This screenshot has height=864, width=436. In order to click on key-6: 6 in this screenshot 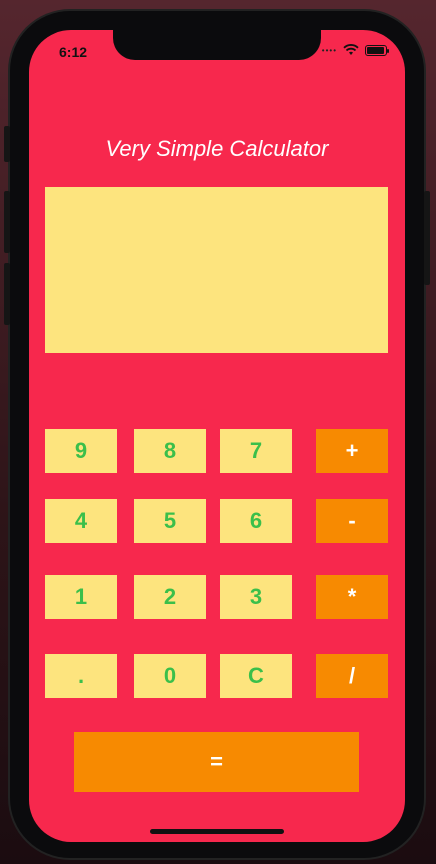, I will do `click(256, 521)`.